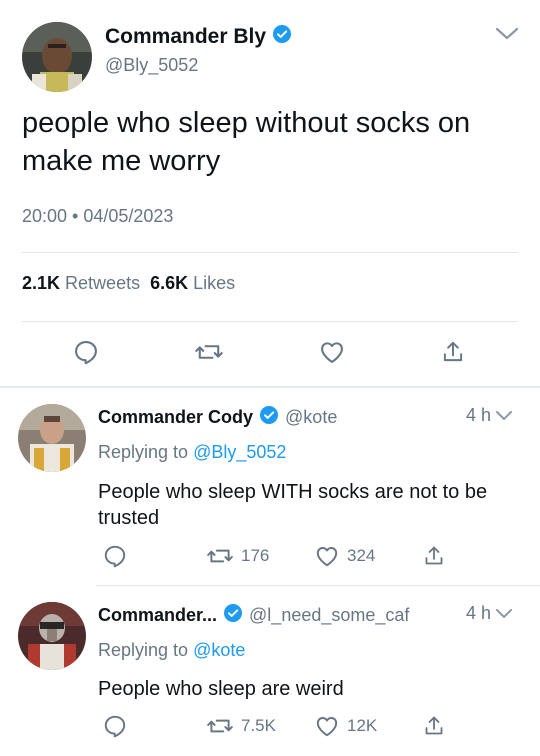  Describe the element at coordinates (151, 65) in the screenshot. I see `handle: @Bly_5052` at that location.